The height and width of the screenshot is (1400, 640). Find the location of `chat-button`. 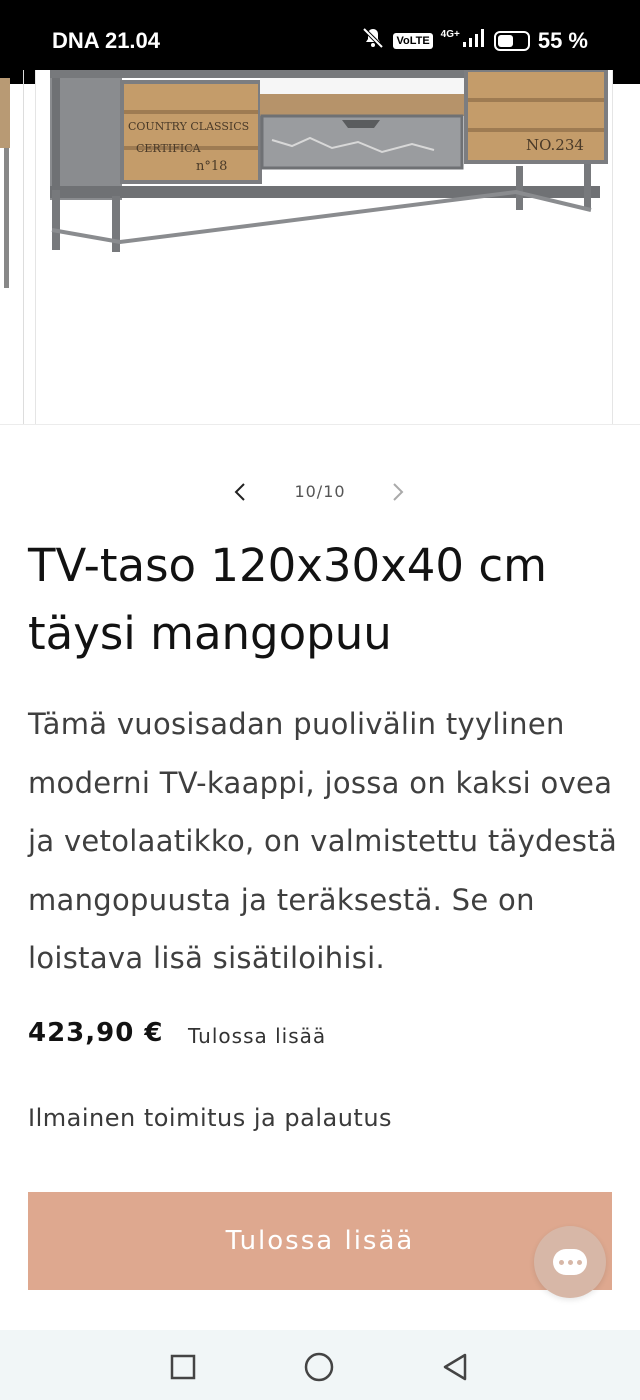

chat-button is located at coordinates (570, 1262).